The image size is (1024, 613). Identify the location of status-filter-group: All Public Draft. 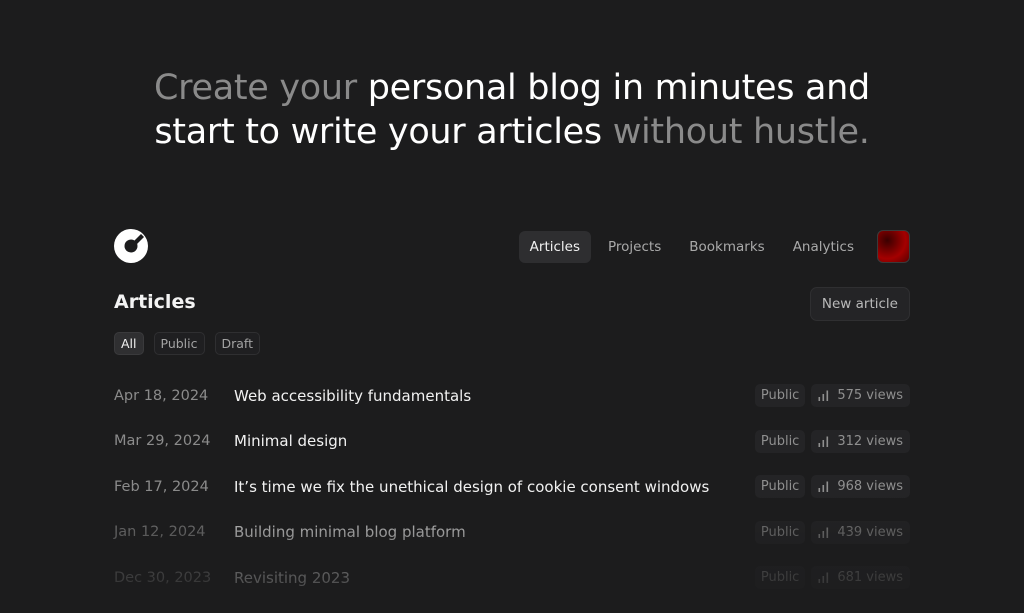
(187, 343).